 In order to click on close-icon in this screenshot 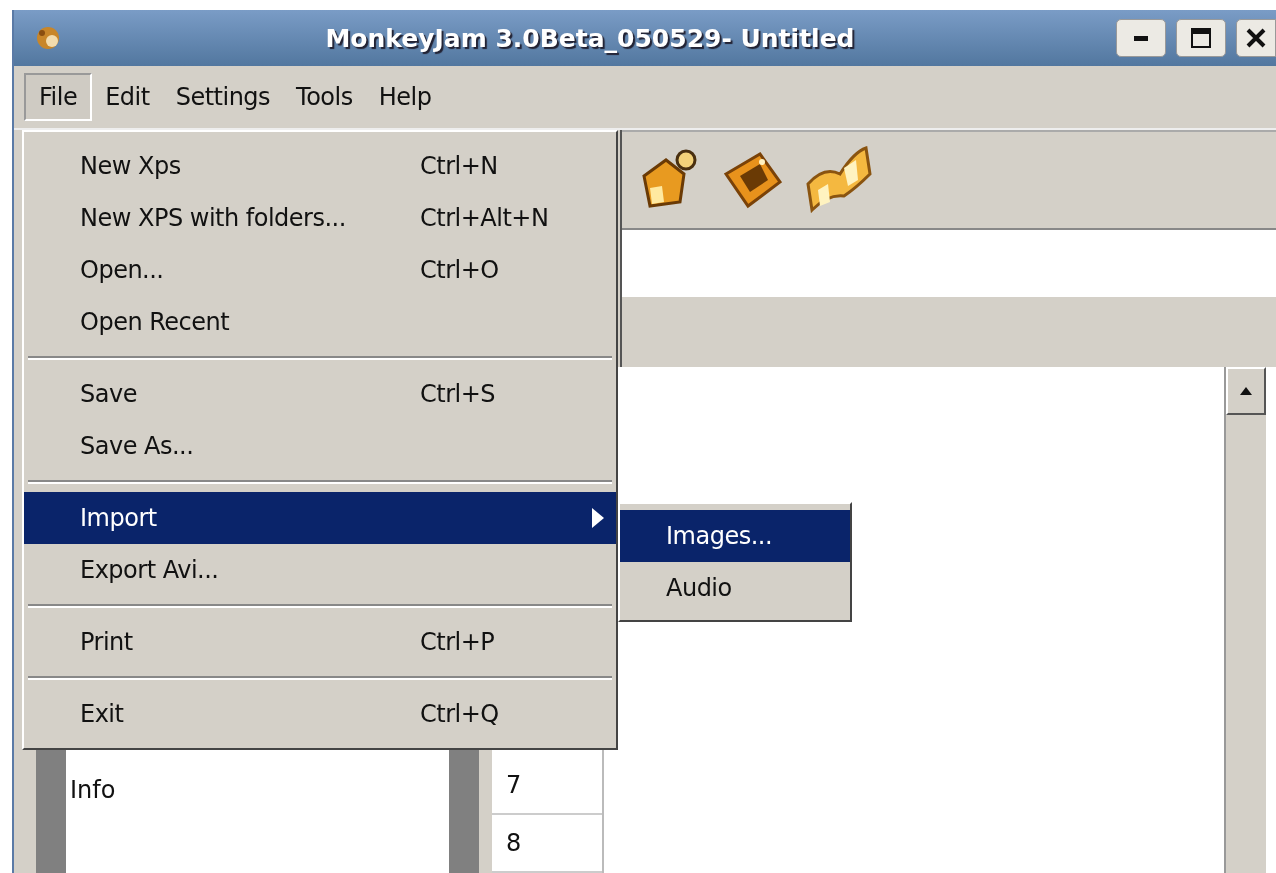, I will do `click(1256, 38)`.